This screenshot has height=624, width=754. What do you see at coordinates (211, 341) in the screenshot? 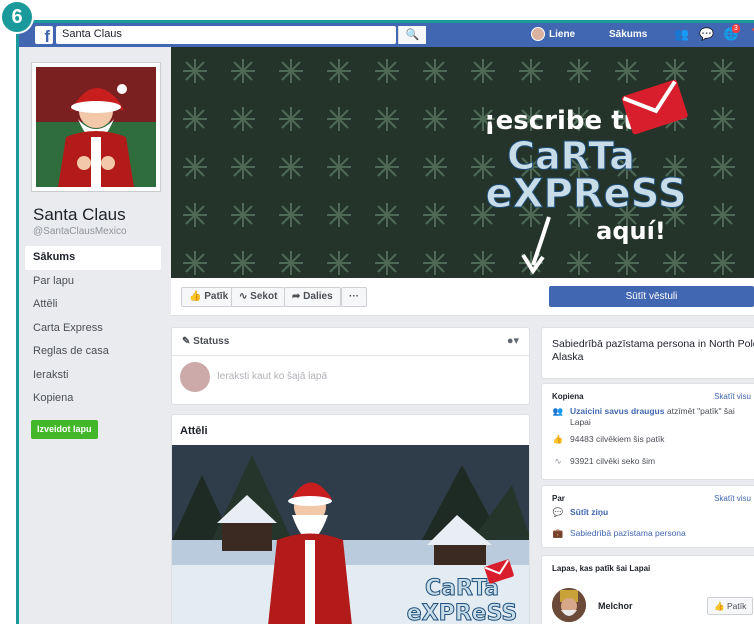
I see `status-title: Statuss` at bounding box center [211, 341].